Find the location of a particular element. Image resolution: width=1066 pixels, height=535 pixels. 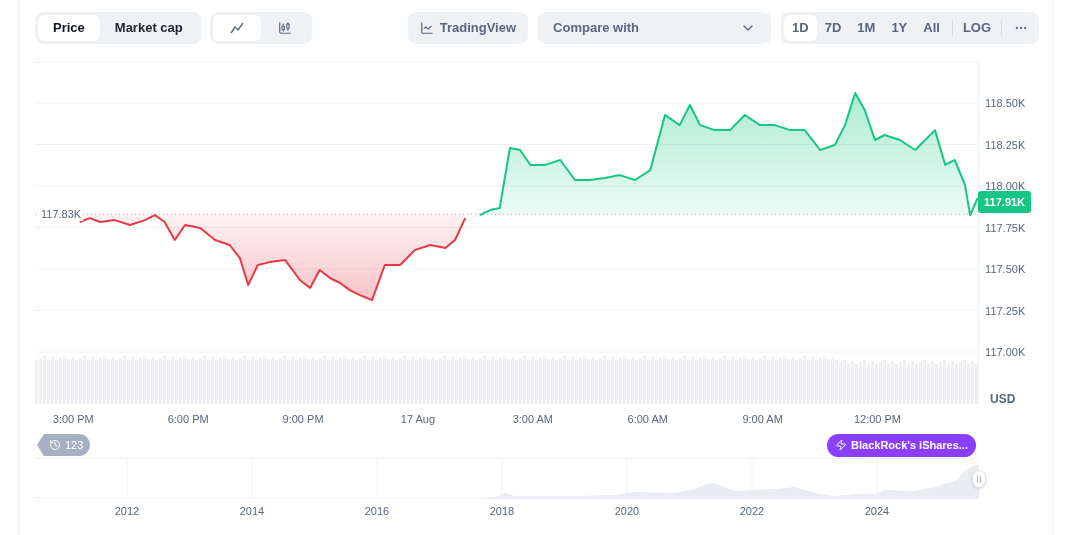

x-axis-label: 12:00 PM is located at coordinates (877, 419).